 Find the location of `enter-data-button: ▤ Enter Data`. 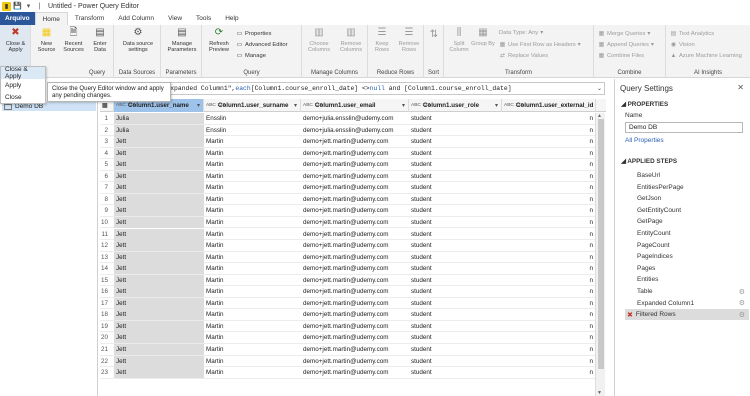

enter-data-button: ▤ Enter Data is located at coordinates (100, 40).